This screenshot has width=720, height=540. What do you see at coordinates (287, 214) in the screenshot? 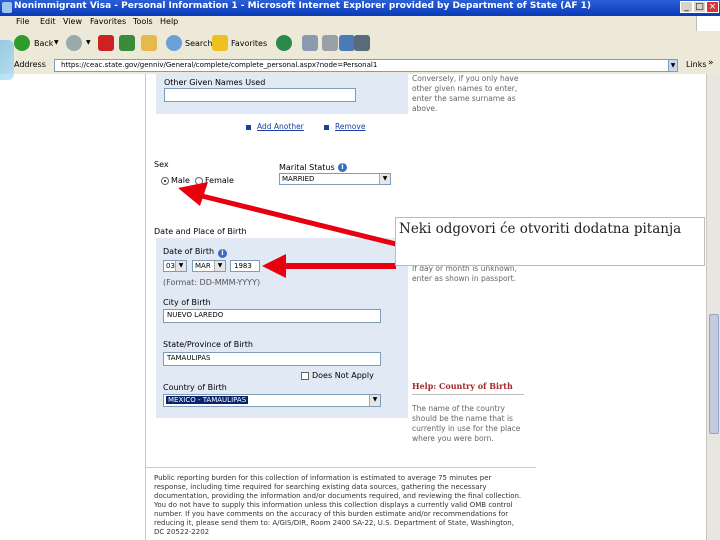
I see `arrow-to-sex` at bounding box center [287, 214].